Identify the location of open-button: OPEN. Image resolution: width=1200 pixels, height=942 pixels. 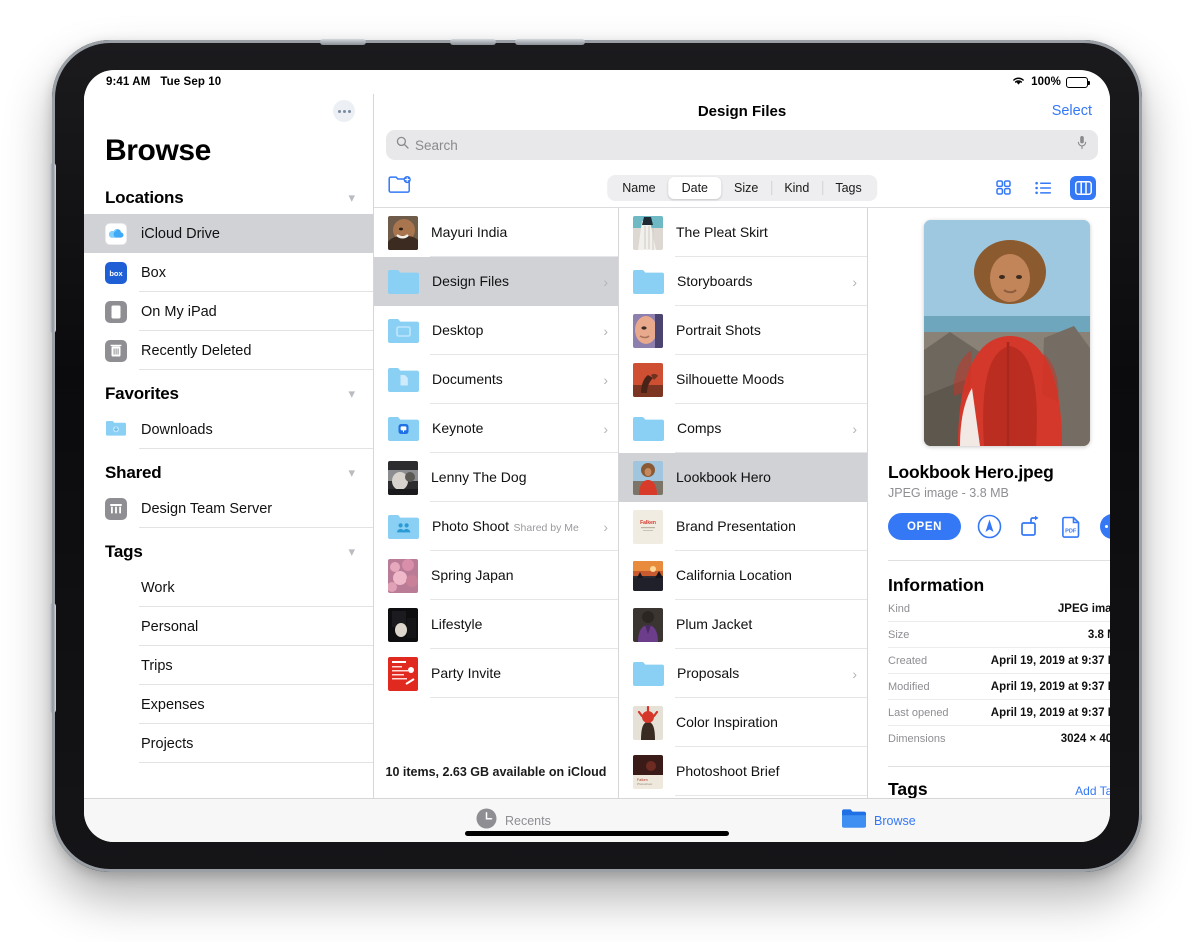
(924, 526).